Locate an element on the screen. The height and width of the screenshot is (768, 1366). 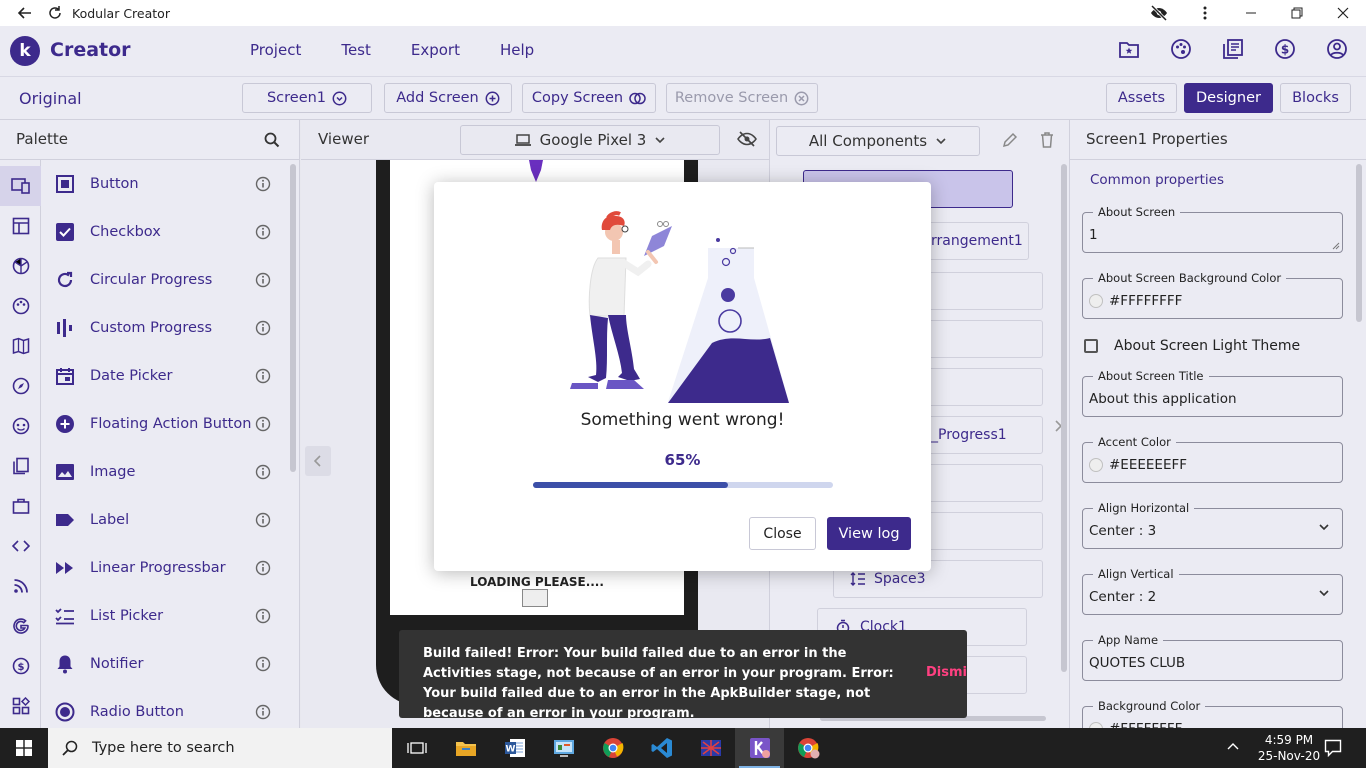
chrome-icon is located at coordinates (612, 748).